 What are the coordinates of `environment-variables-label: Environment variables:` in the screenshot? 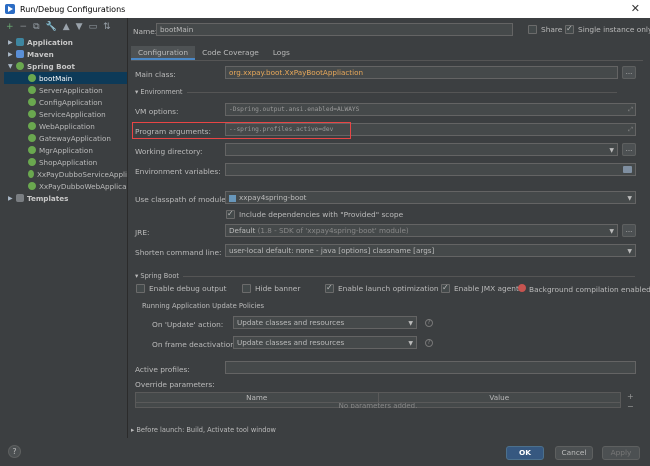 It's located at (178, 171).